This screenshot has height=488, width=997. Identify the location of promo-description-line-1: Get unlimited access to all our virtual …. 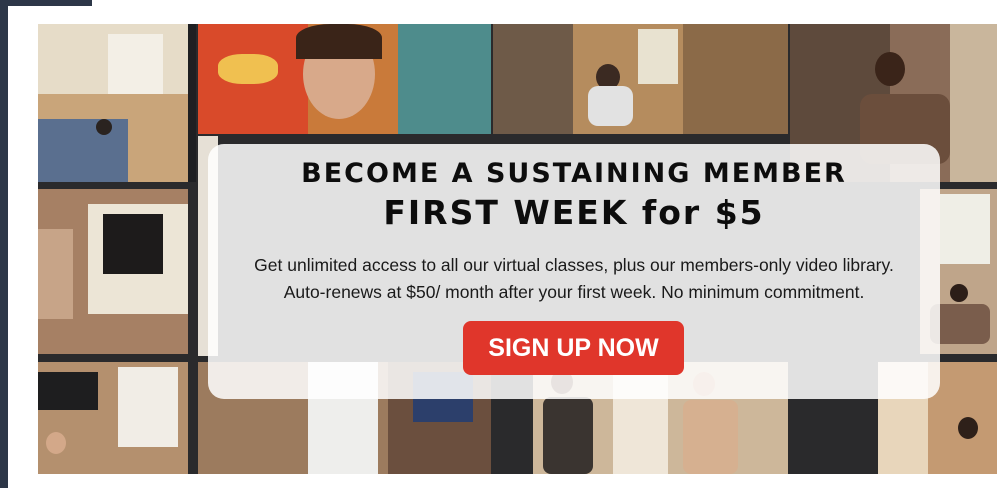
(574, 265).